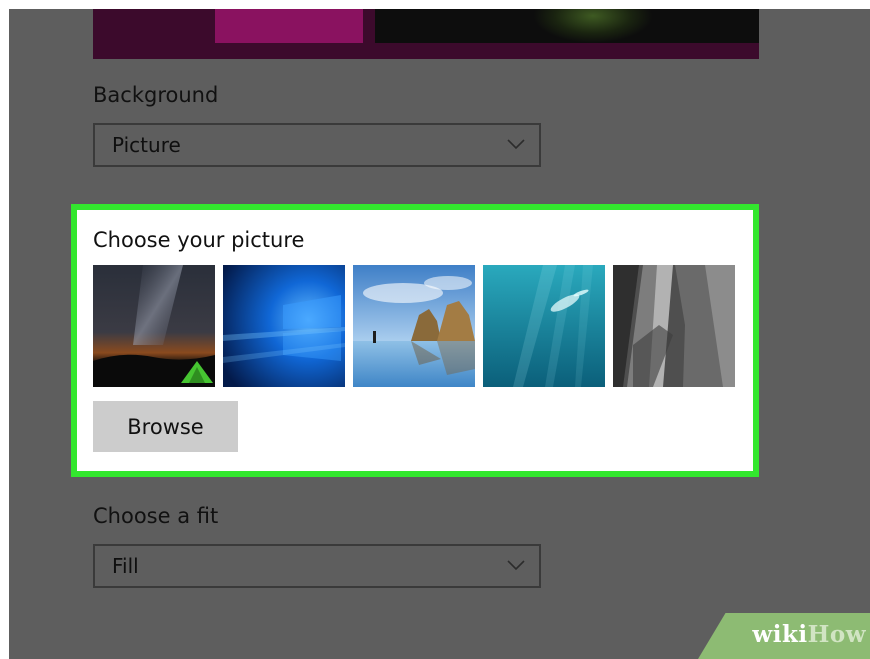 The height and width of the screenshot is (659, 870). What do you see at coordinates (146, 145) in the screenshot?
I see `background-dropdown-value: Picture` at bounding box center [146, 145].